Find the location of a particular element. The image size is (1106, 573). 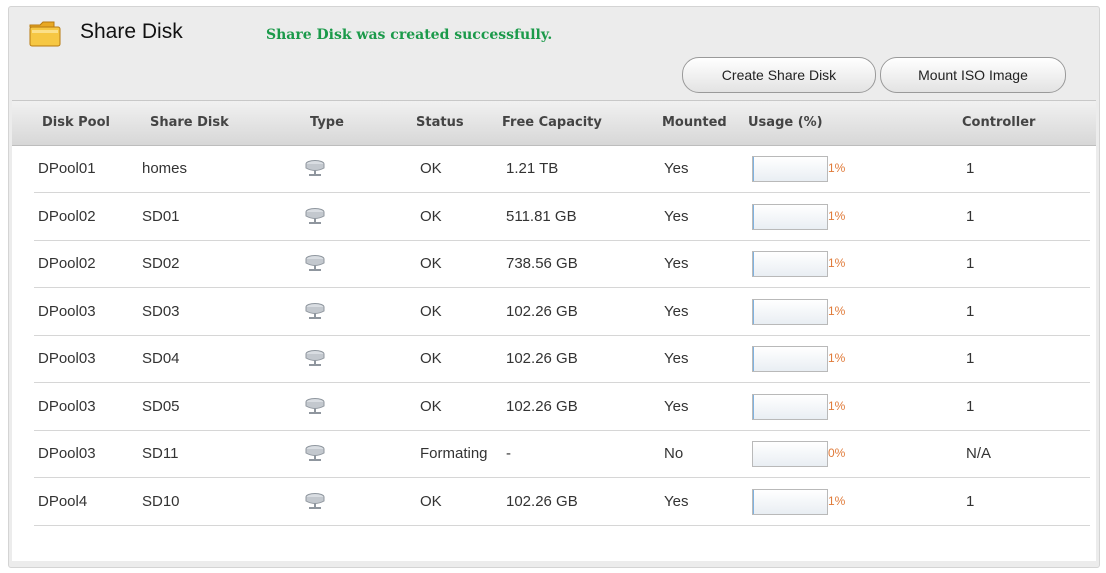

column-header-type: Type is located at coordinates (327, 122).